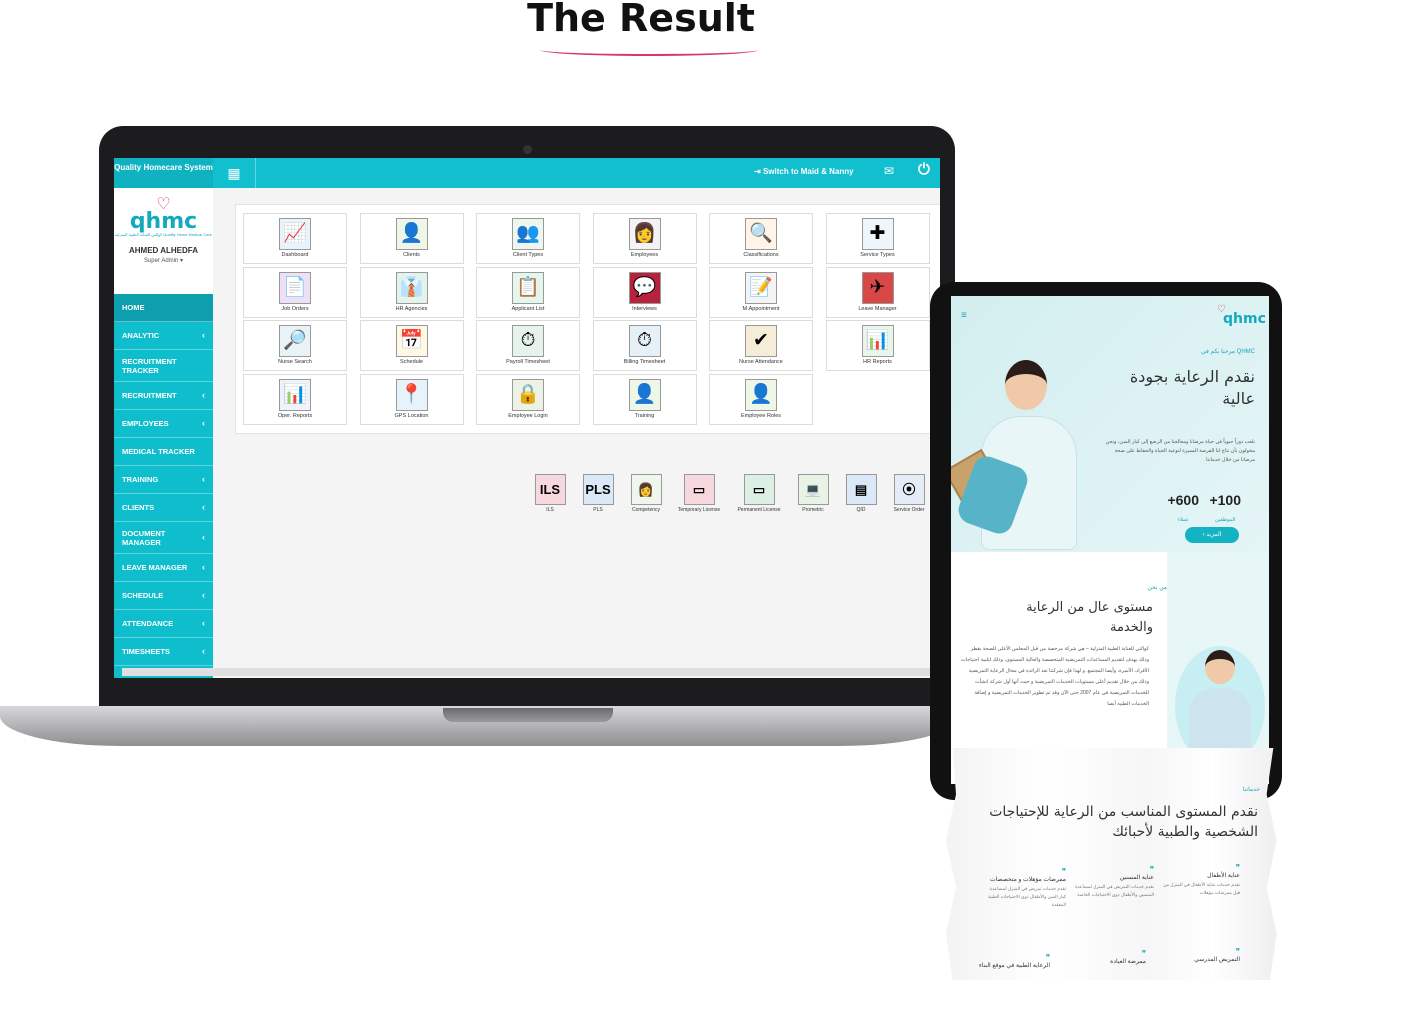 The width and height of the screenshot is (1419, 1030). What do you see at coordinates (1192, 387) in the screenshot?
I see `hero-title: نقدم الرعاية بجودة عالية` at bounding box center [1192, 387].